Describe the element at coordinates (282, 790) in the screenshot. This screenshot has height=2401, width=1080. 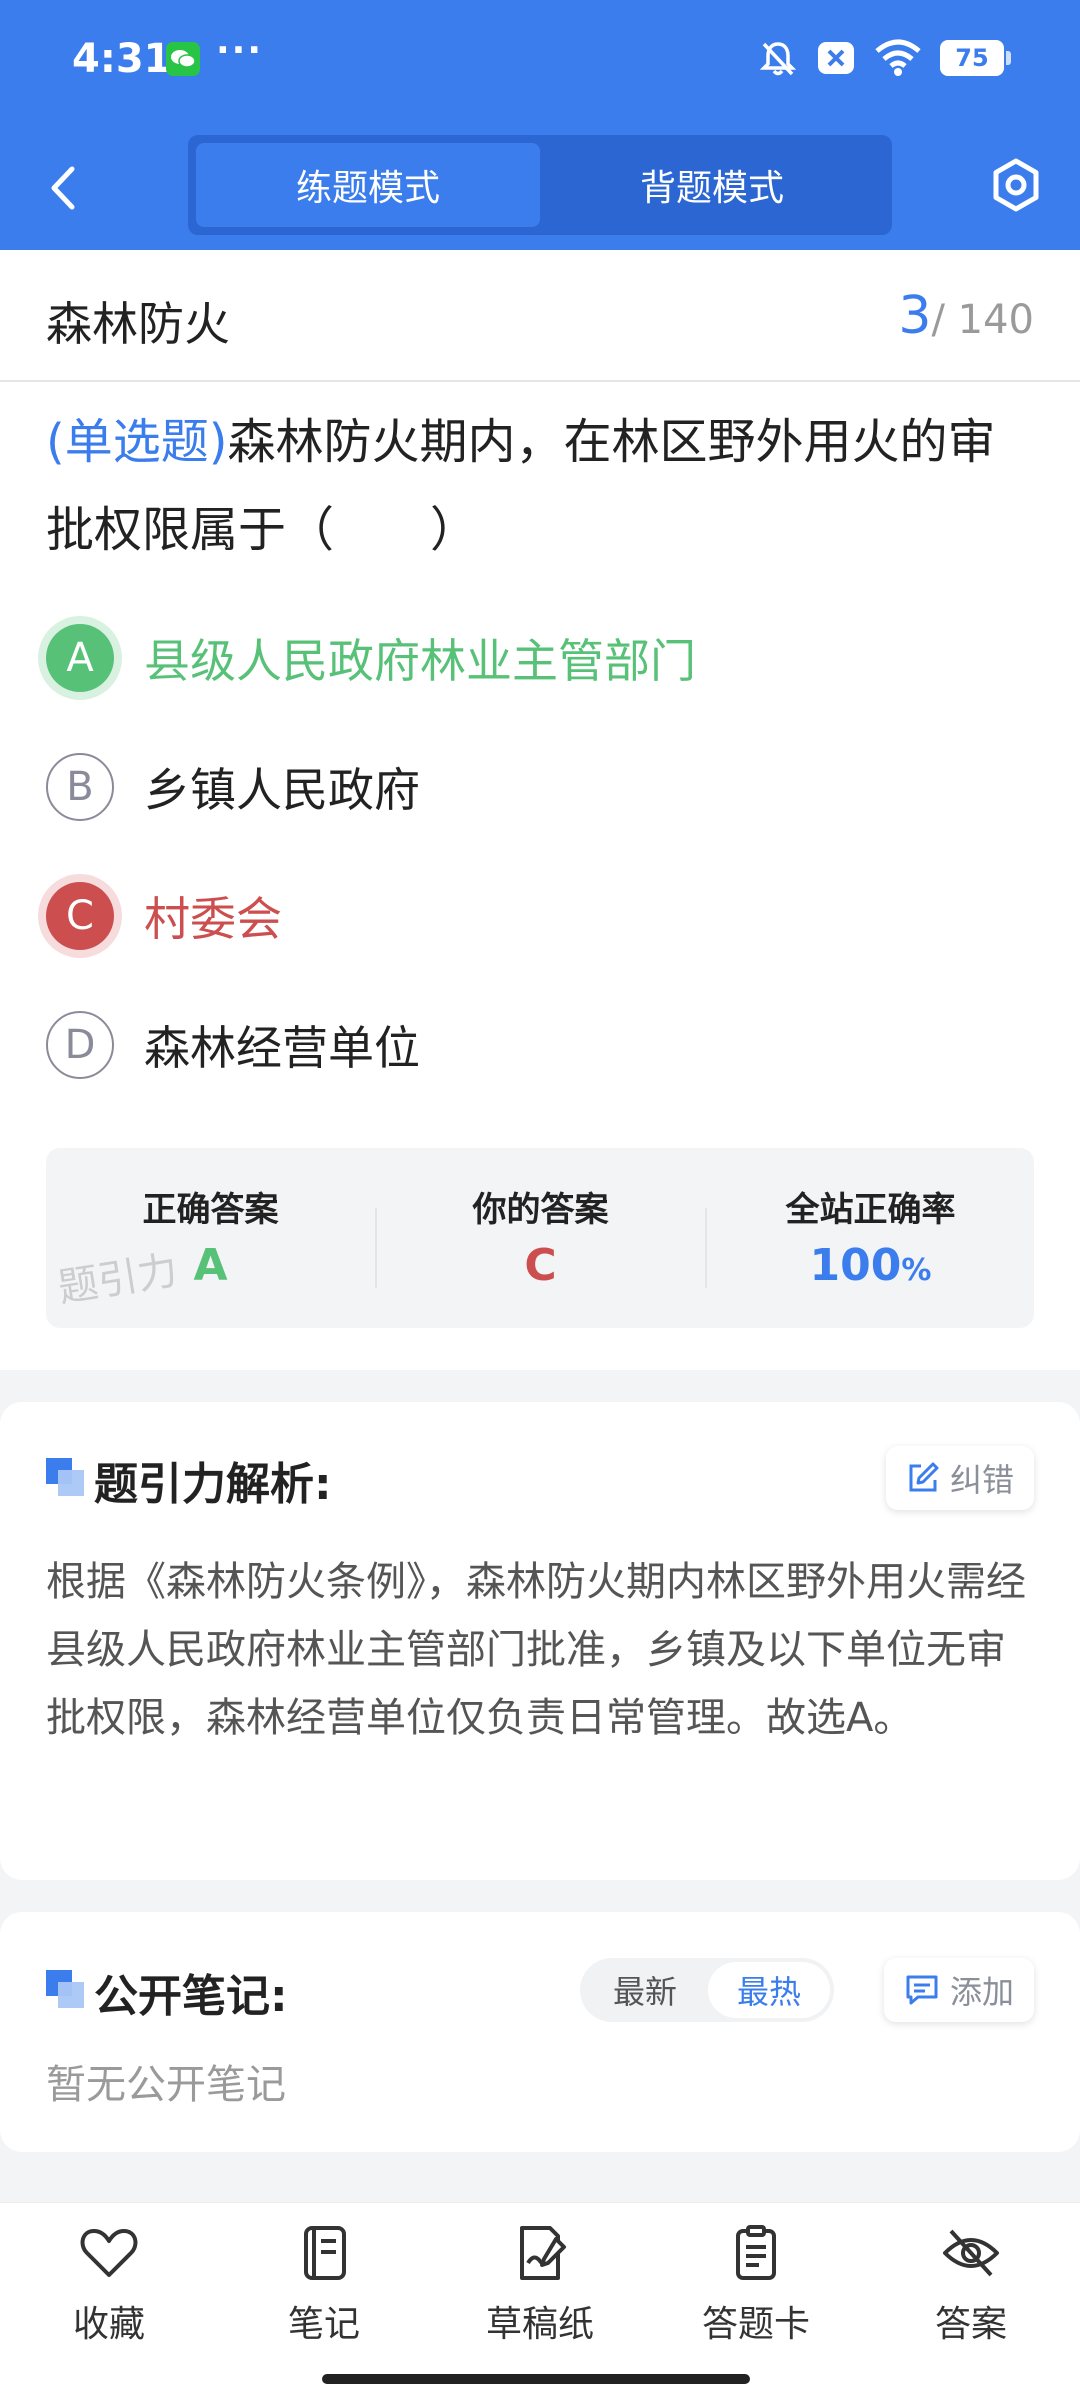
I see `option-text: 乡镇人民政府` at that location.